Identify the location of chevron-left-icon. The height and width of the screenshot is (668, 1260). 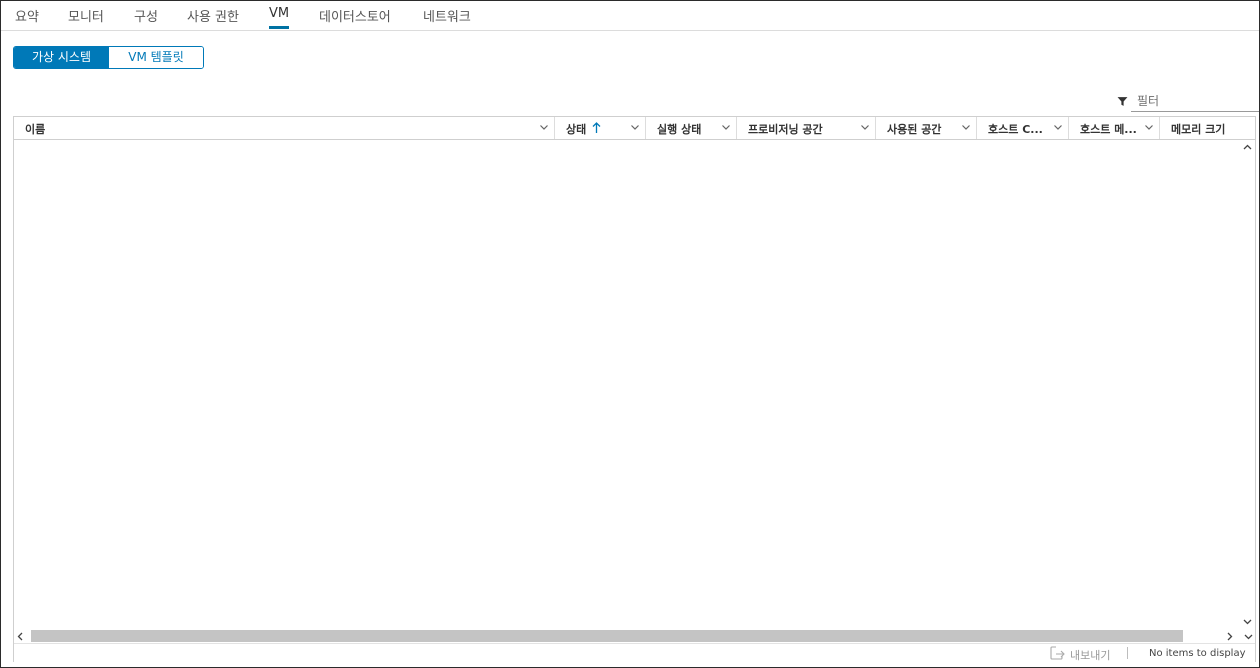
(20, 636).